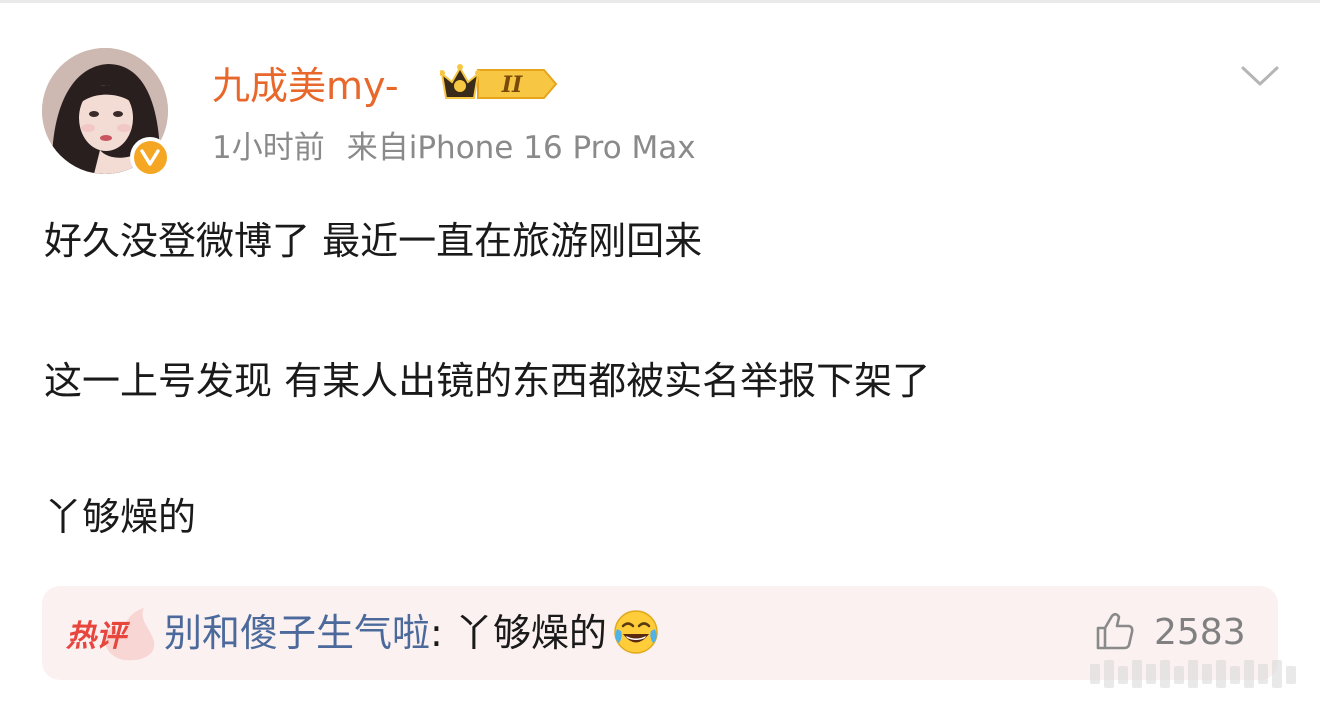 This screenshot has height=704, width=1320. What do you see at coordinates (636, 631) in the screenshot?
I see `laughing-tears-emoji-icon` at bounding box center [636, 631].